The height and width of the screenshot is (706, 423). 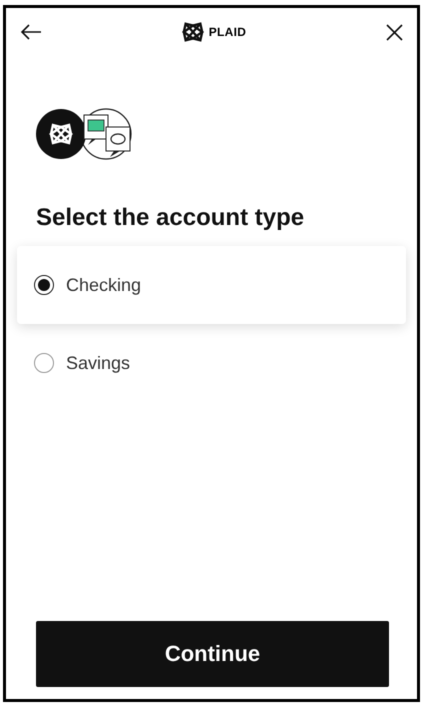 I want to click on option-label: Savings, so click(x=98, y=363).